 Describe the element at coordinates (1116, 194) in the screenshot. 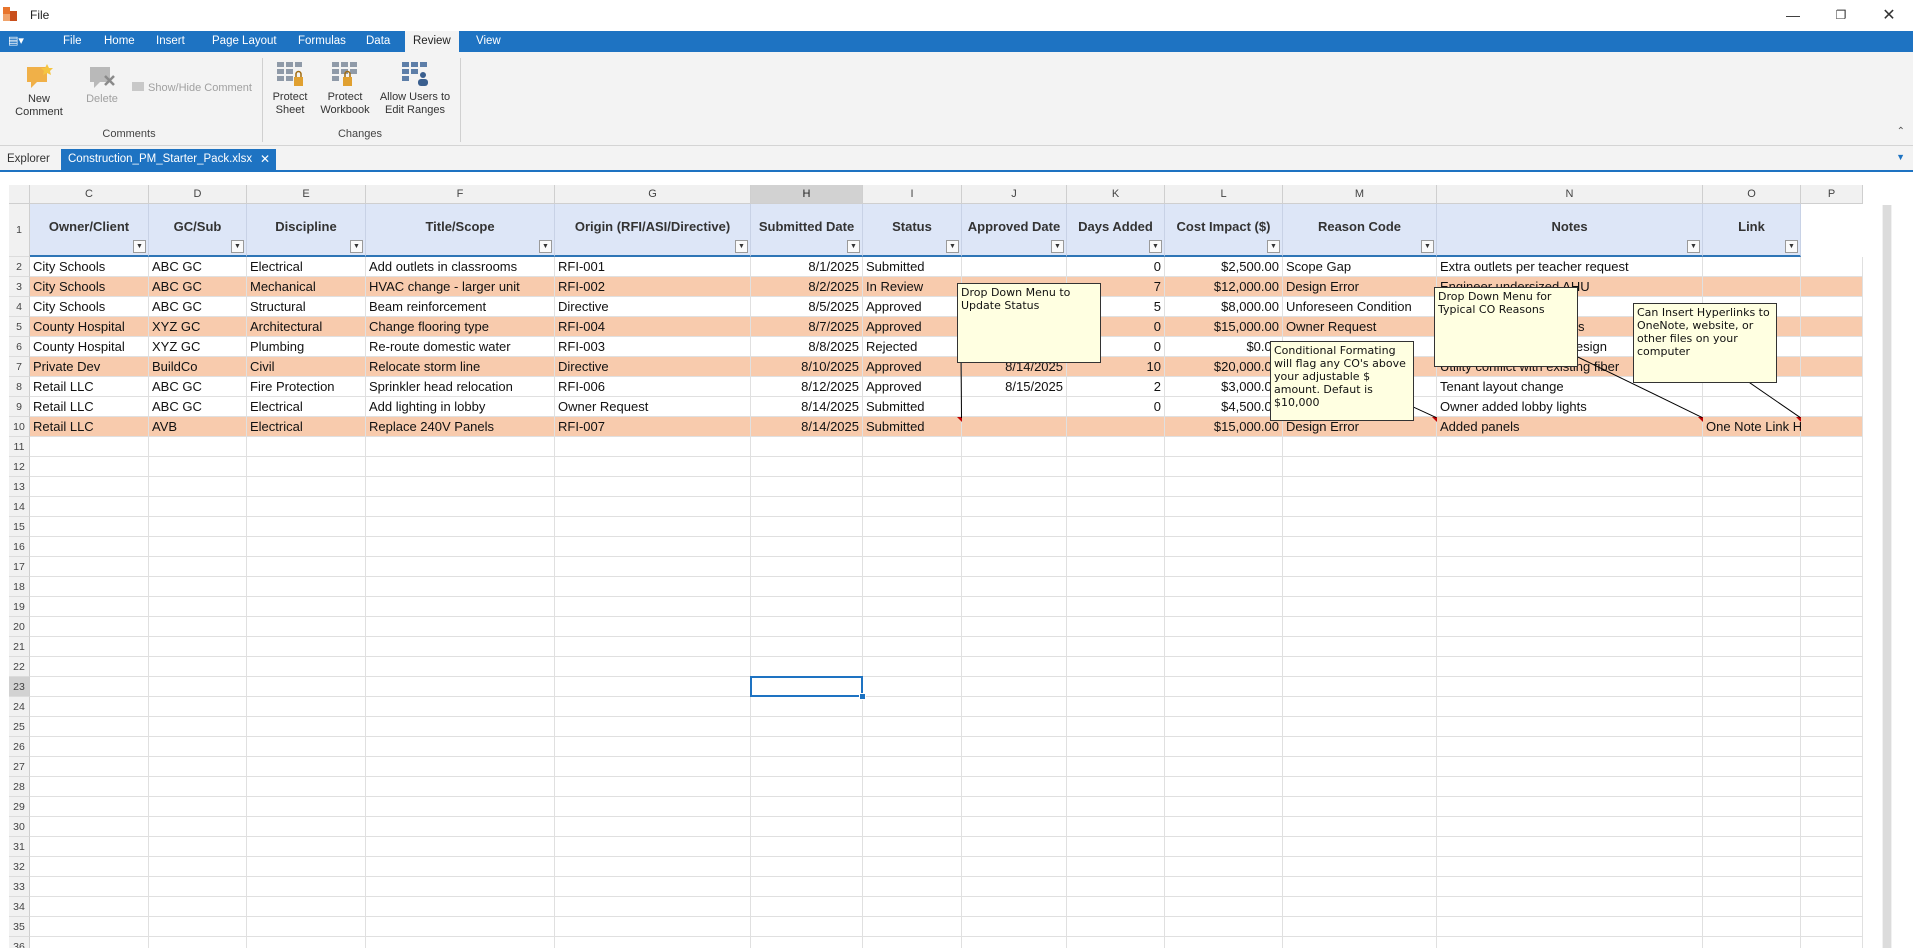

I see `column-header-k: K` at that location.